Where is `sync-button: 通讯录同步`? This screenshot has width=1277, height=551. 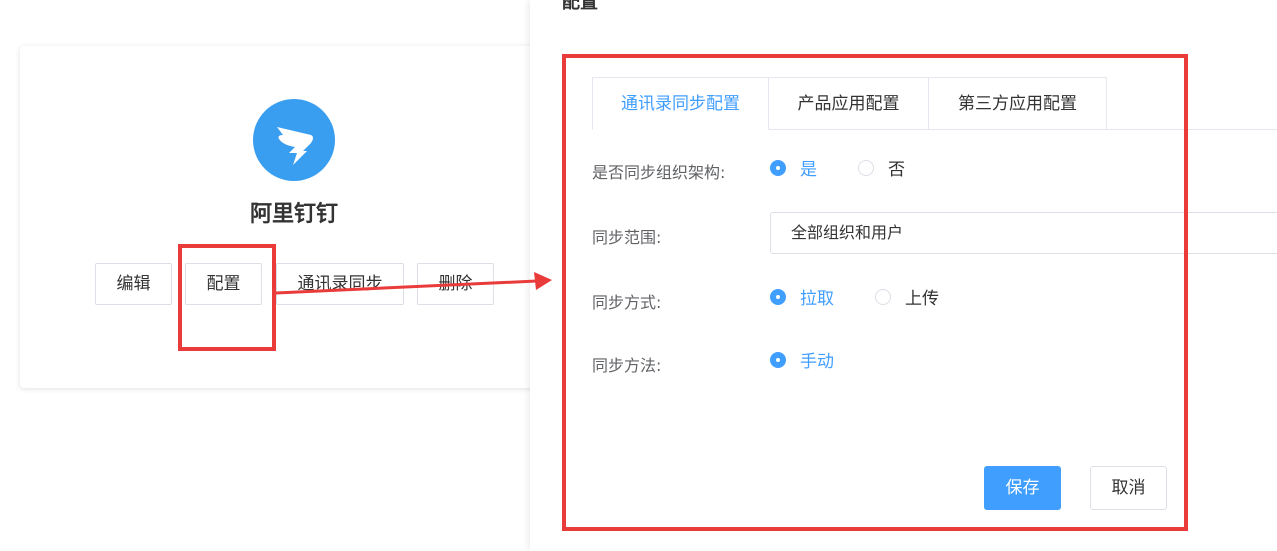 sync-button: 通讯录同步 is located at coordinates (340, 284).